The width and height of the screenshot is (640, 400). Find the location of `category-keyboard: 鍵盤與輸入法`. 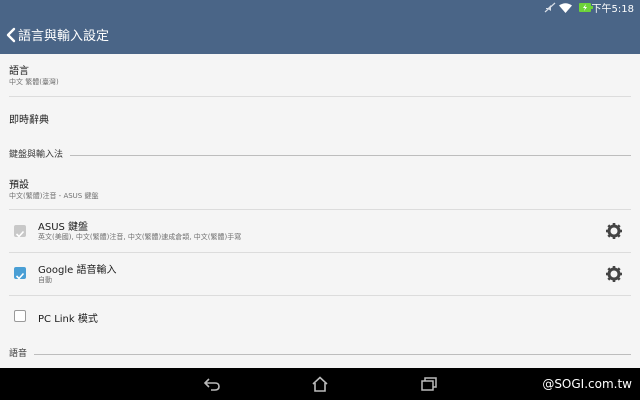

category-keyboard: 鍵盤與輸入法 is located at coordinates (36, 155).